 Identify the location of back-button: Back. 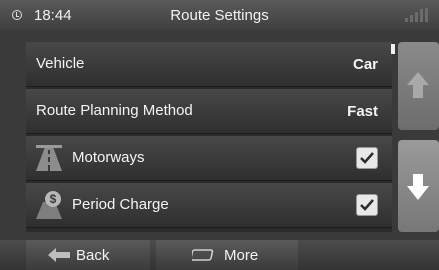
(88, 255).